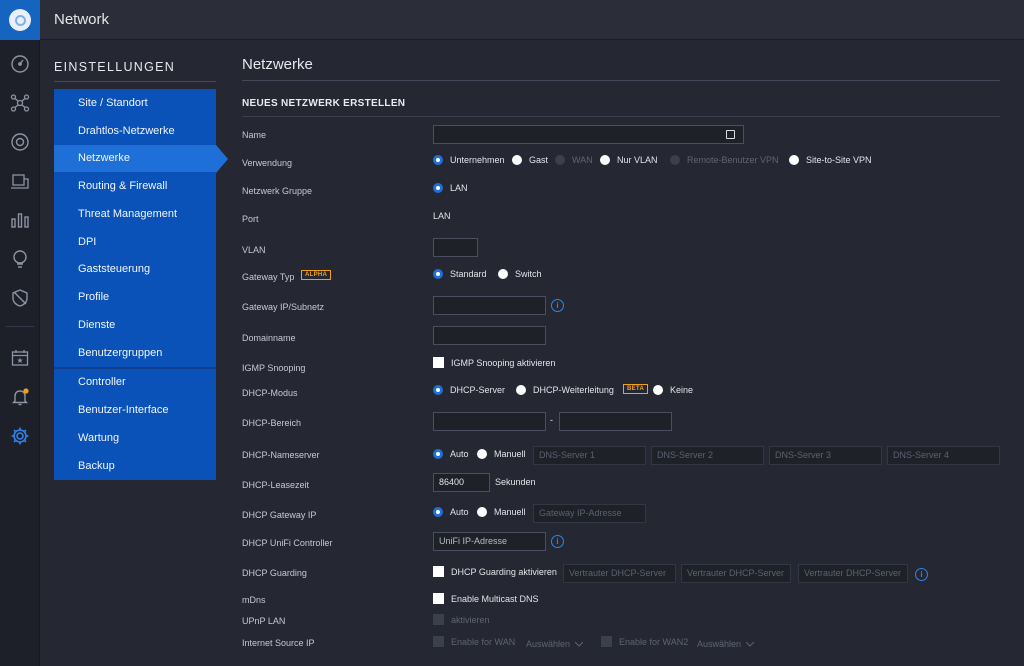  I want to click on mdns-checkbox: Enable Multicast DNS, so click(486, 598).